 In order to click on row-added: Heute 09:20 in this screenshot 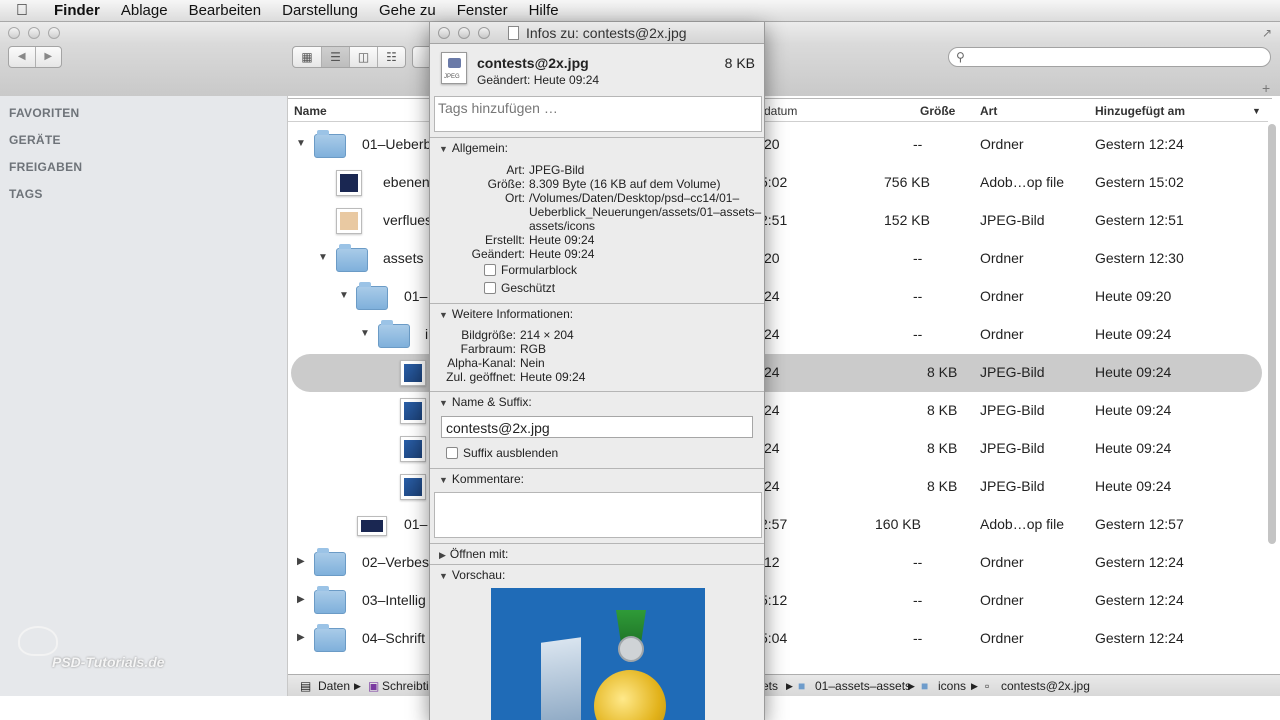, I will do `click(1133, 296)`.